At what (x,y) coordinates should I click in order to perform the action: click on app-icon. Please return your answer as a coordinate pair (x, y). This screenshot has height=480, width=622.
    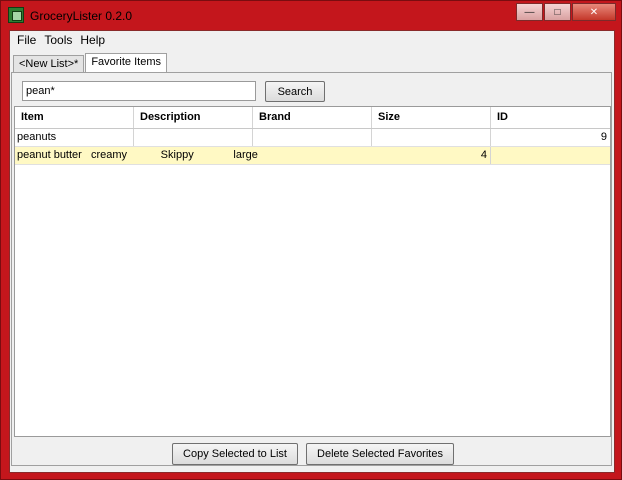
    Looking at the image, I should click on (16, 15).